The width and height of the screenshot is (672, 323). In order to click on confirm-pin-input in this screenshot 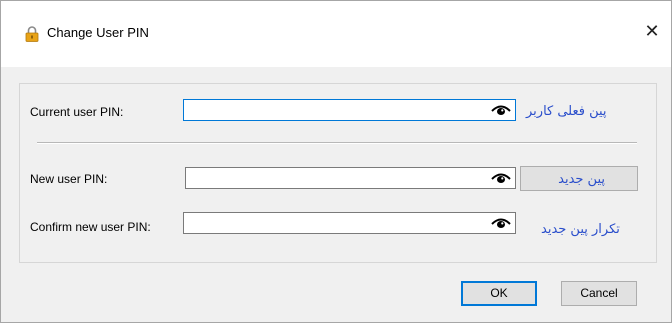, I will do `click(337, 223)`.